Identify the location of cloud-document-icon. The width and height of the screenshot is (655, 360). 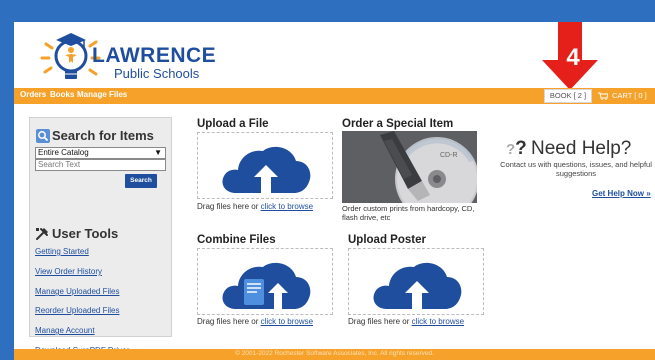
(266, 285).